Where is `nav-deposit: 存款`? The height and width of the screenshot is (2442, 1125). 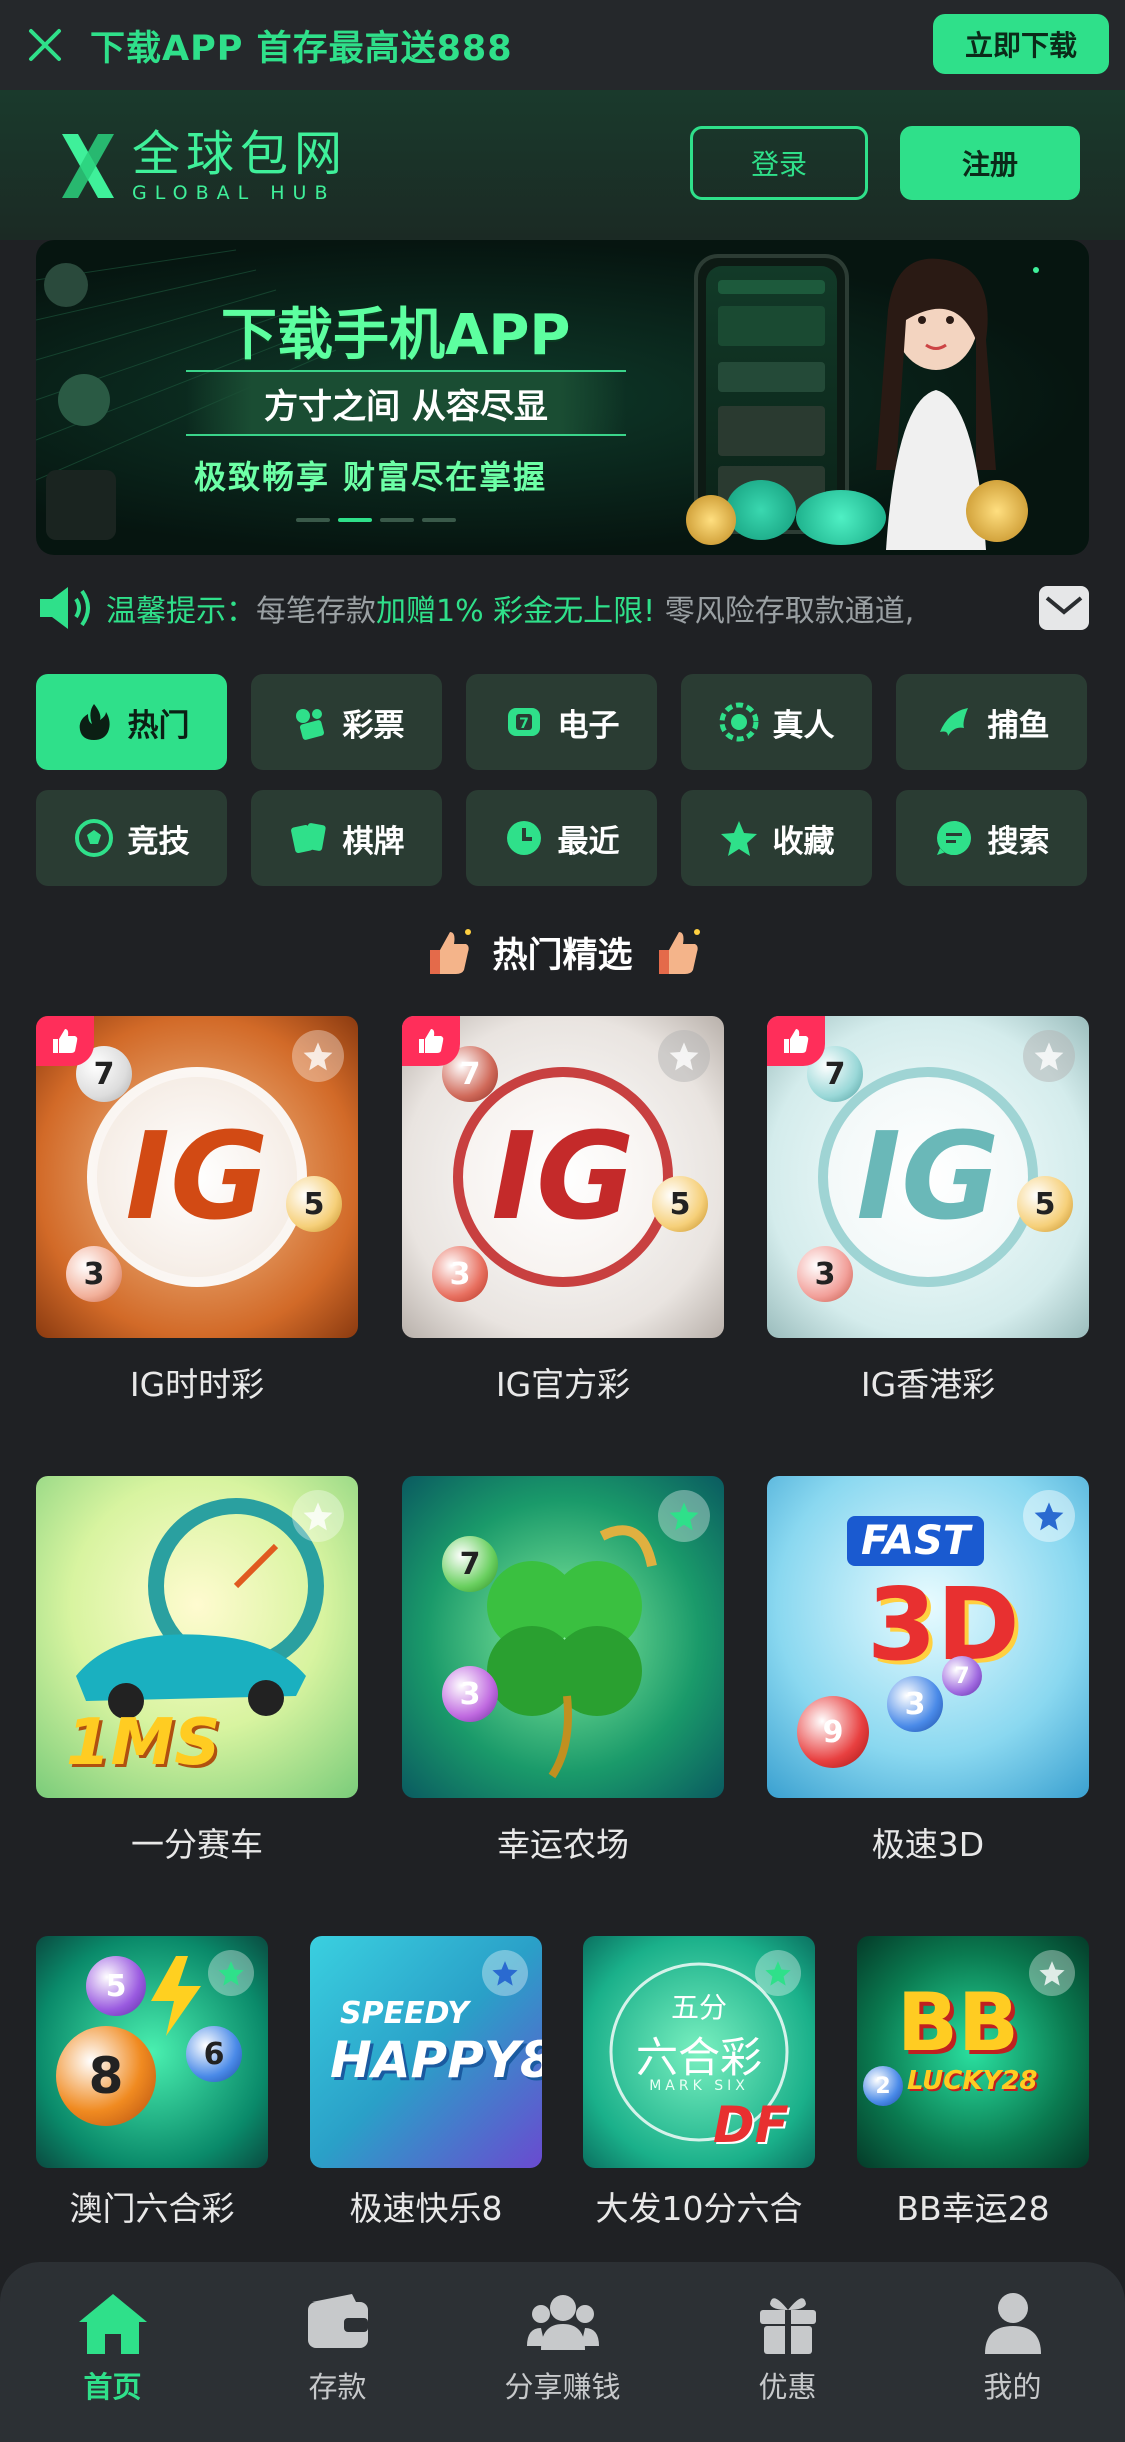 nav-deposit: 存款 is located at coordinates (337, 2352).